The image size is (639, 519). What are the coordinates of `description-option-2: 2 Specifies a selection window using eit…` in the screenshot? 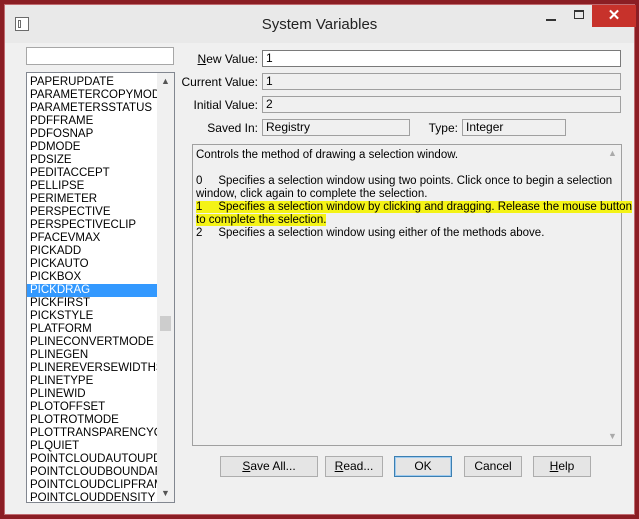 It's located at (370, 233).